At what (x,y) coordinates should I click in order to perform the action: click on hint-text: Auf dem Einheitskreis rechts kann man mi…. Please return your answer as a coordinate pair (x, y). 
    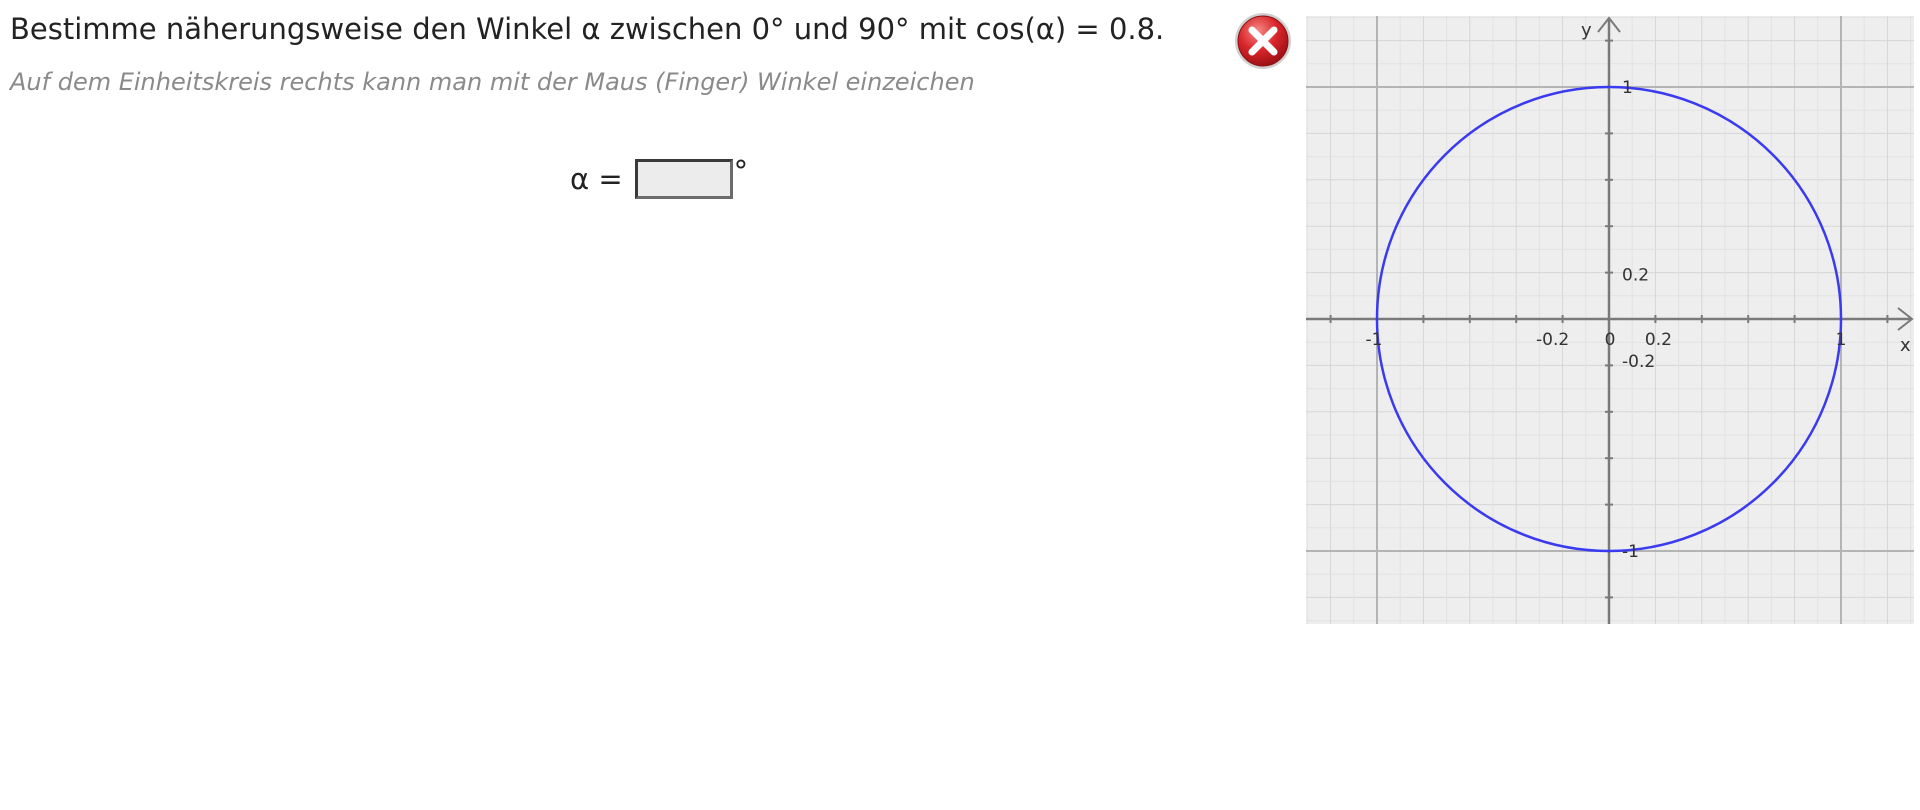
    Looking at the image, I should click on (492, 82).